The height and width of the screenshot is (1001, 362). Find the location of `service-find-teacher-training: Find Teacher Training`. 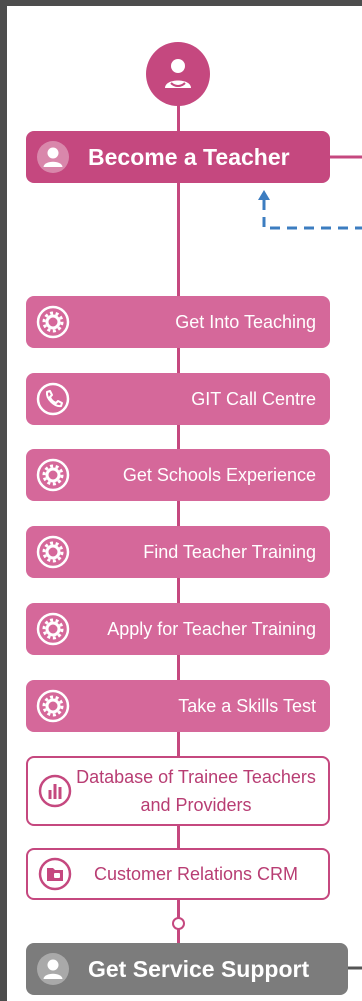

service-find-teacher-training: Find Teacher Training is located at coordinates (178, 552).